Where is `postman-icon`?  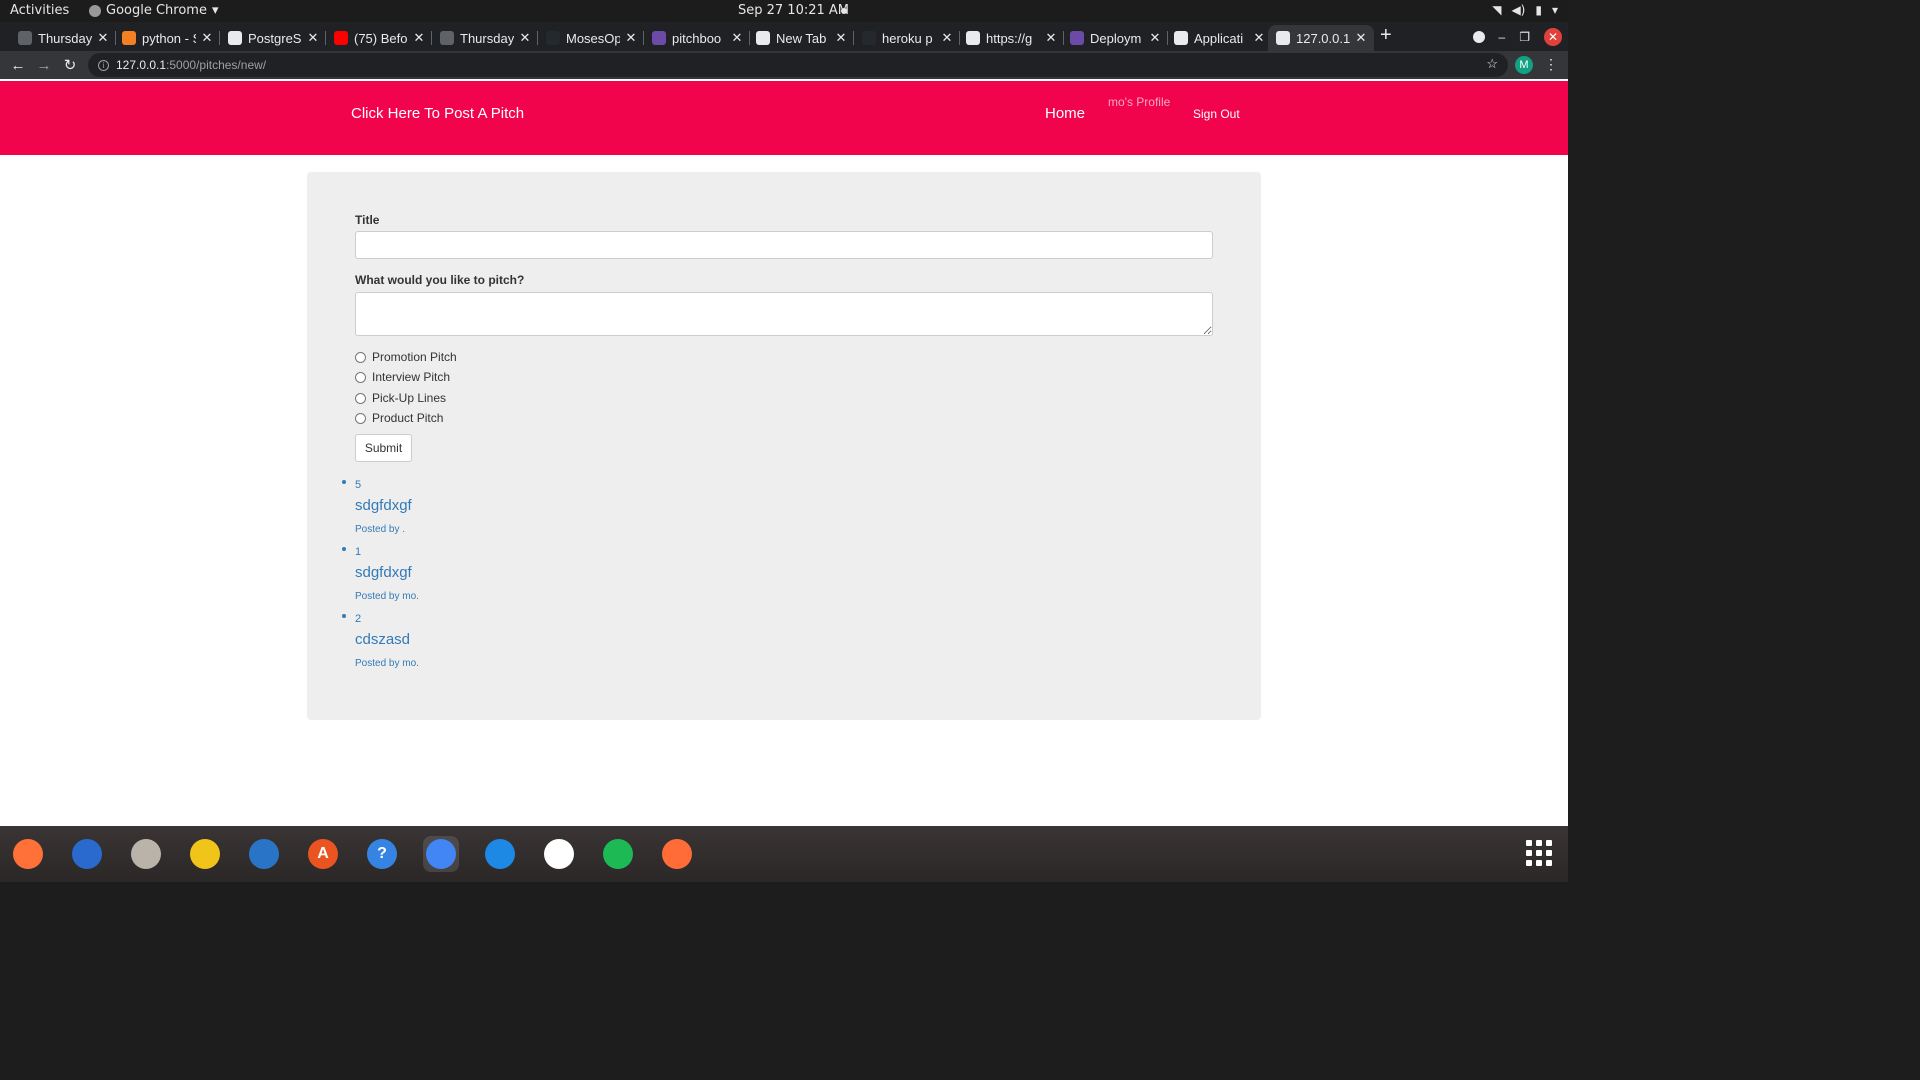 postman-icon is located at coordinates (677, 854).